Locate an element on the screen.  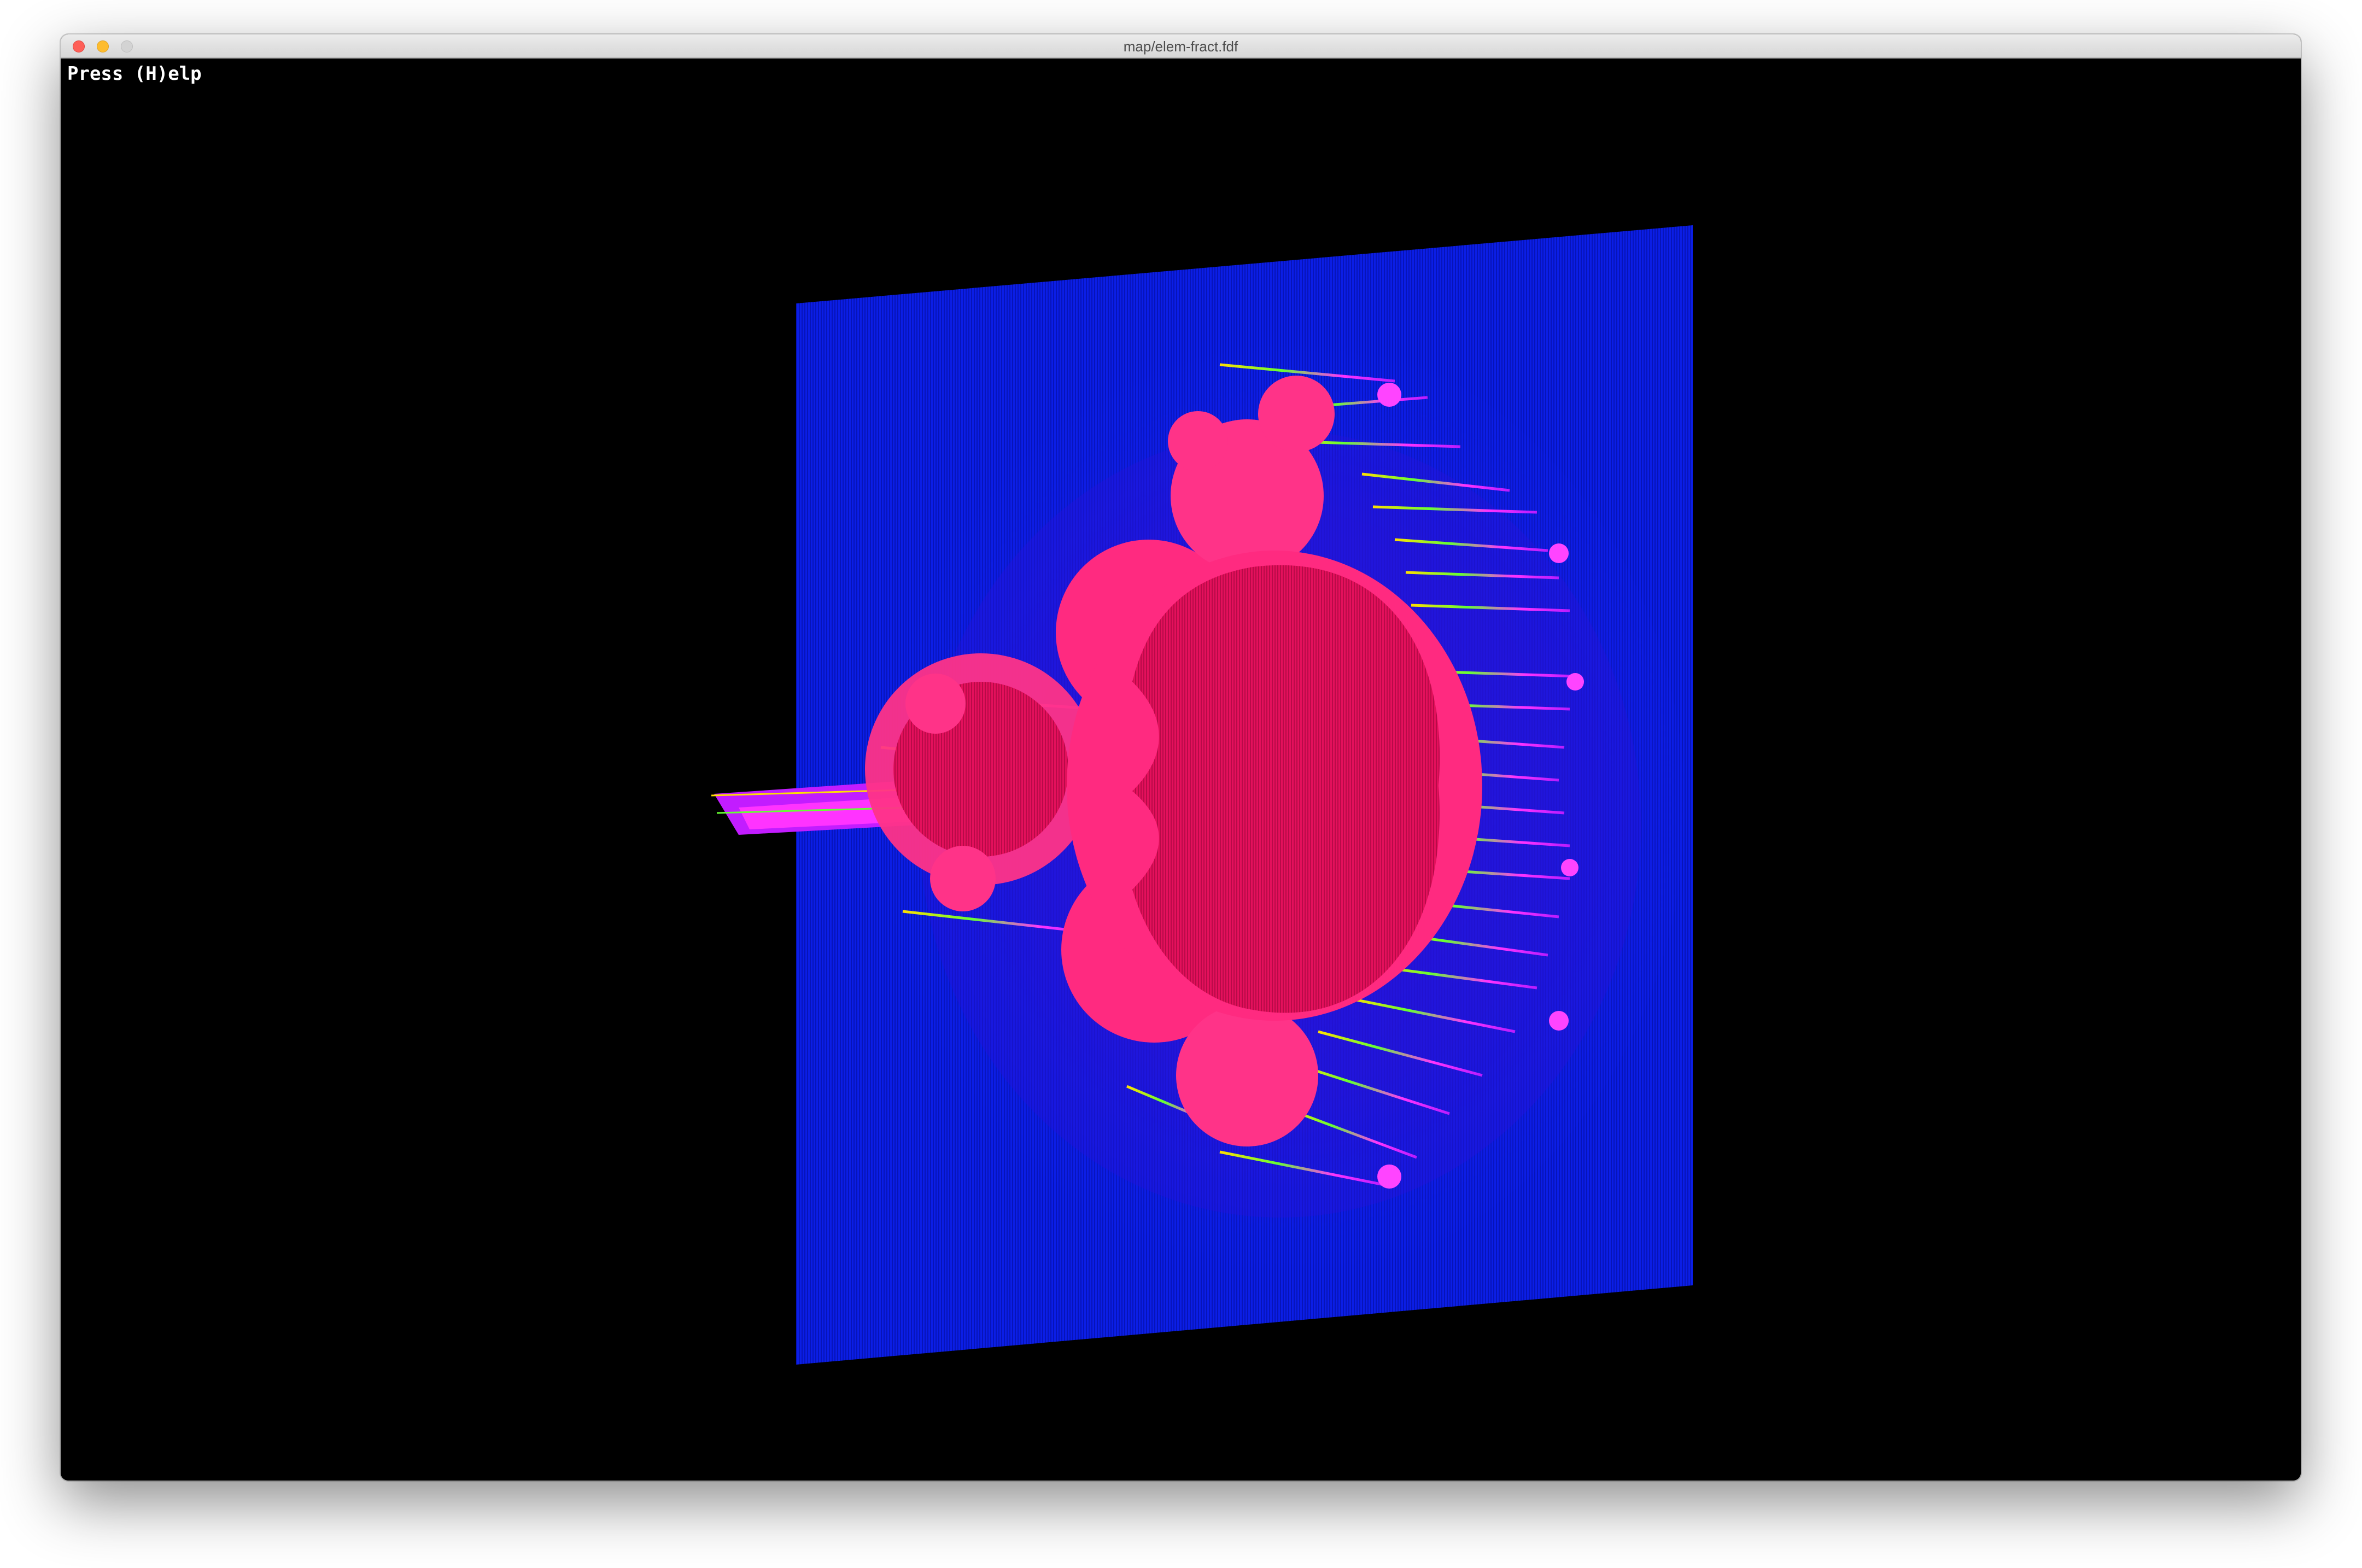
window-title: map/elem-fract.fdf is located at coordinates (1180, 46).